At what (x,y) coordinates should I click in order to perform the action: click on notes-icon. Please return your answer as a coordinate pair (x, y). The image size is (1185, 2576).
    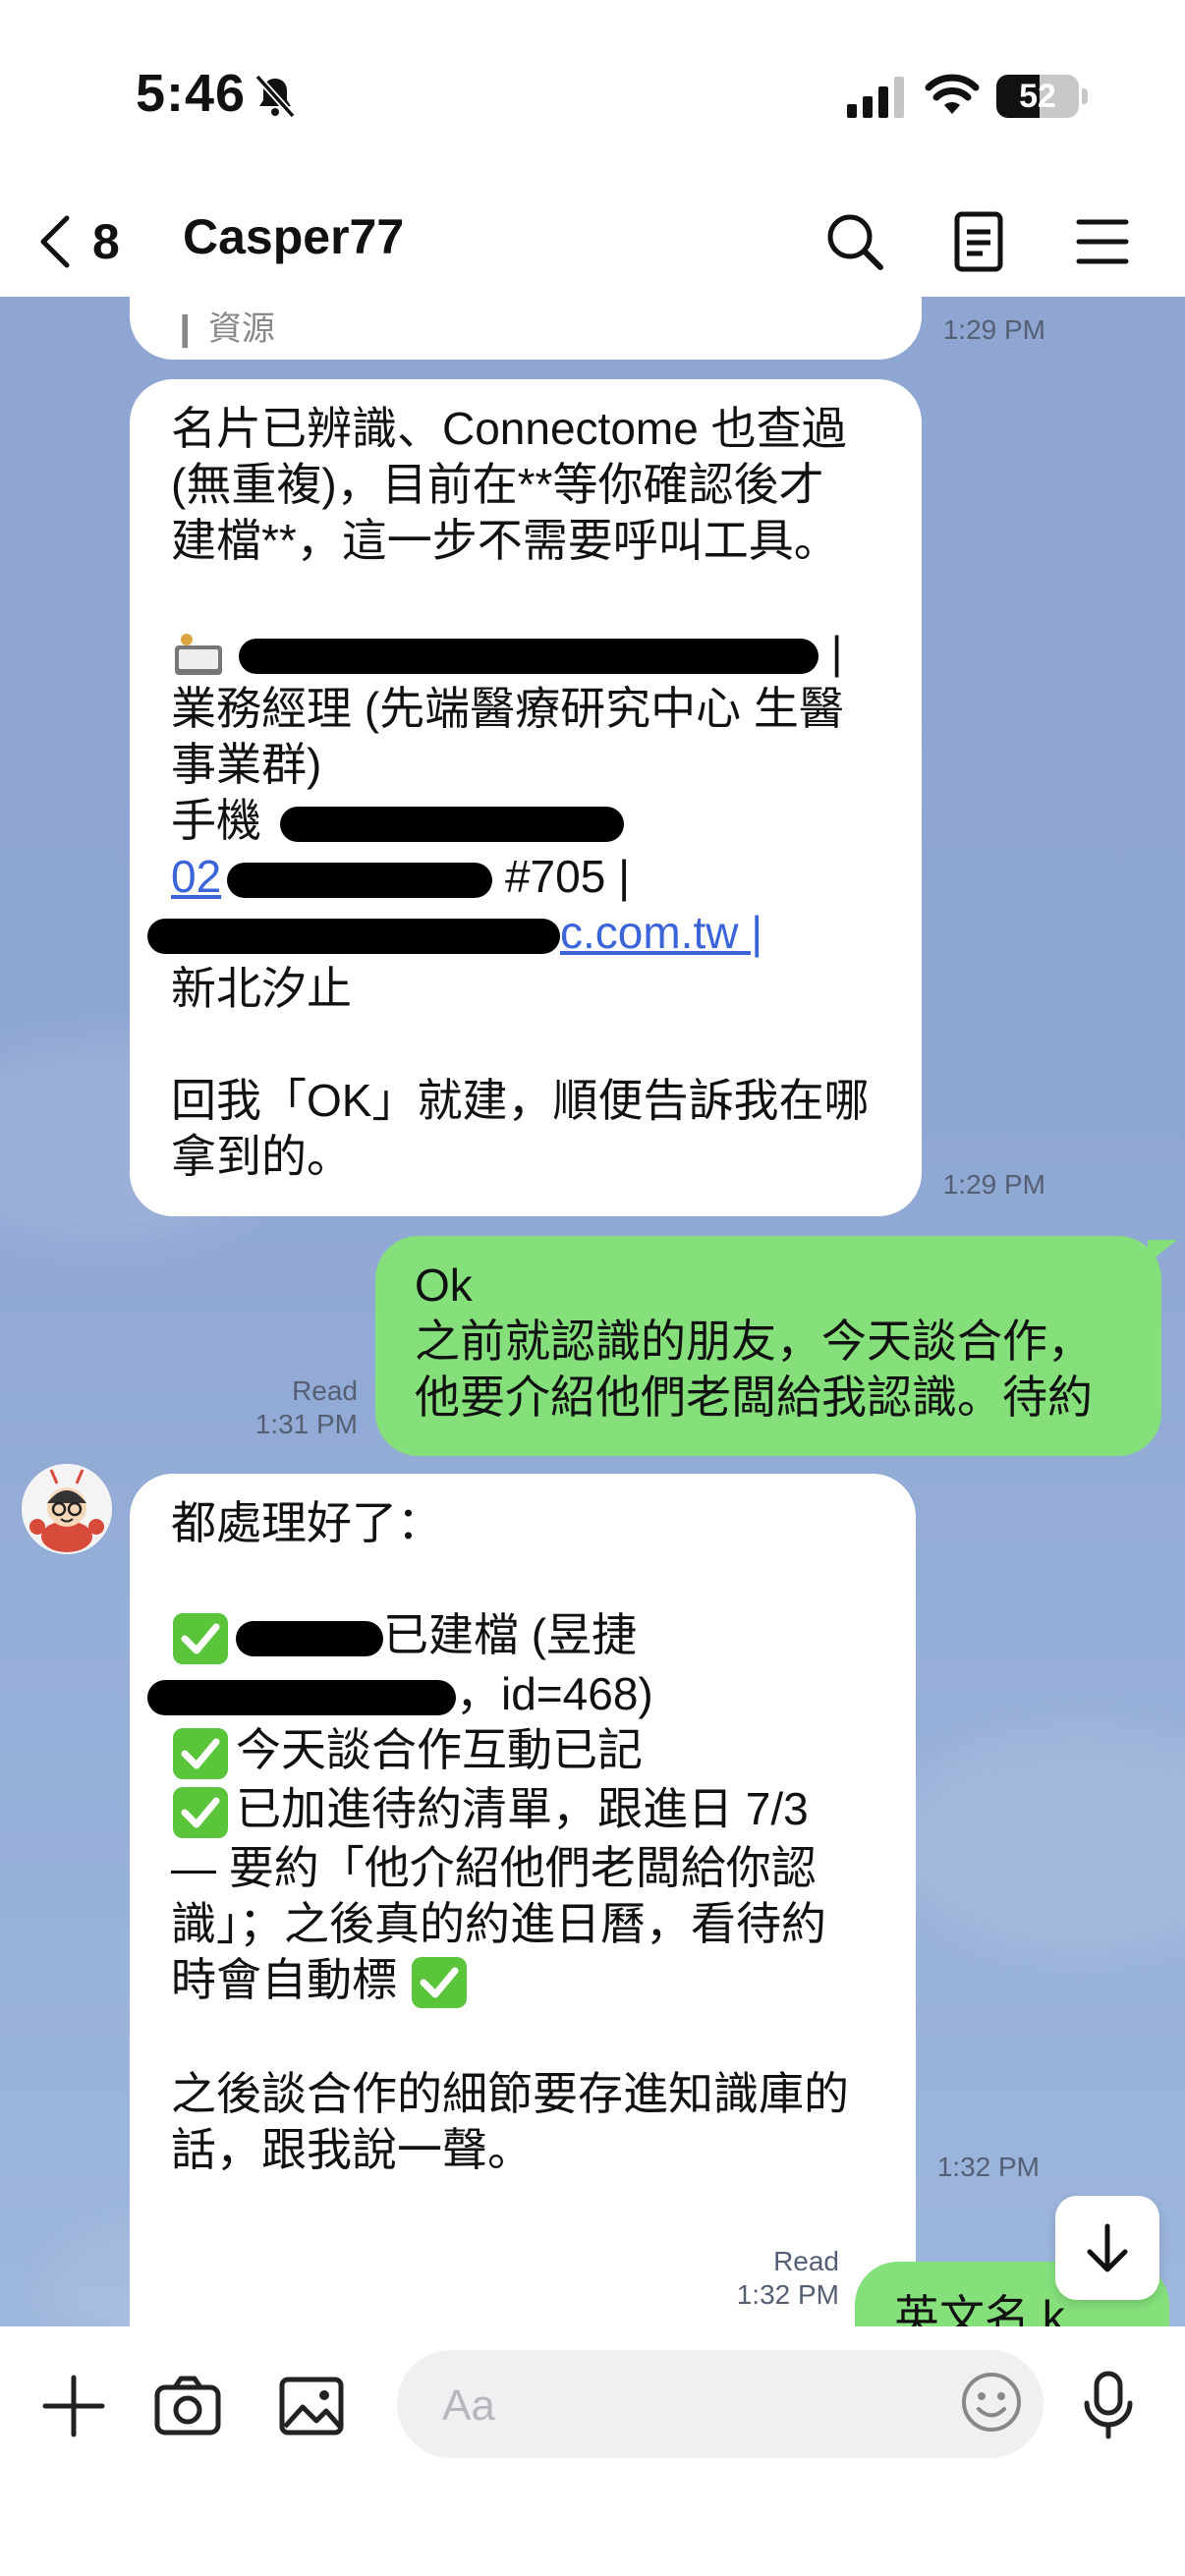
    Looking at the image, I should click on (979, 241).